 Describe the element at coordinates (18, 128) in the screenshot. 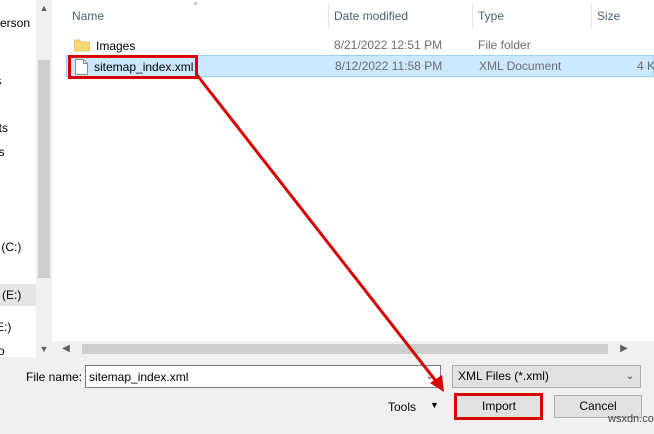

I see `nav-item-documents-2: nts` at that location.